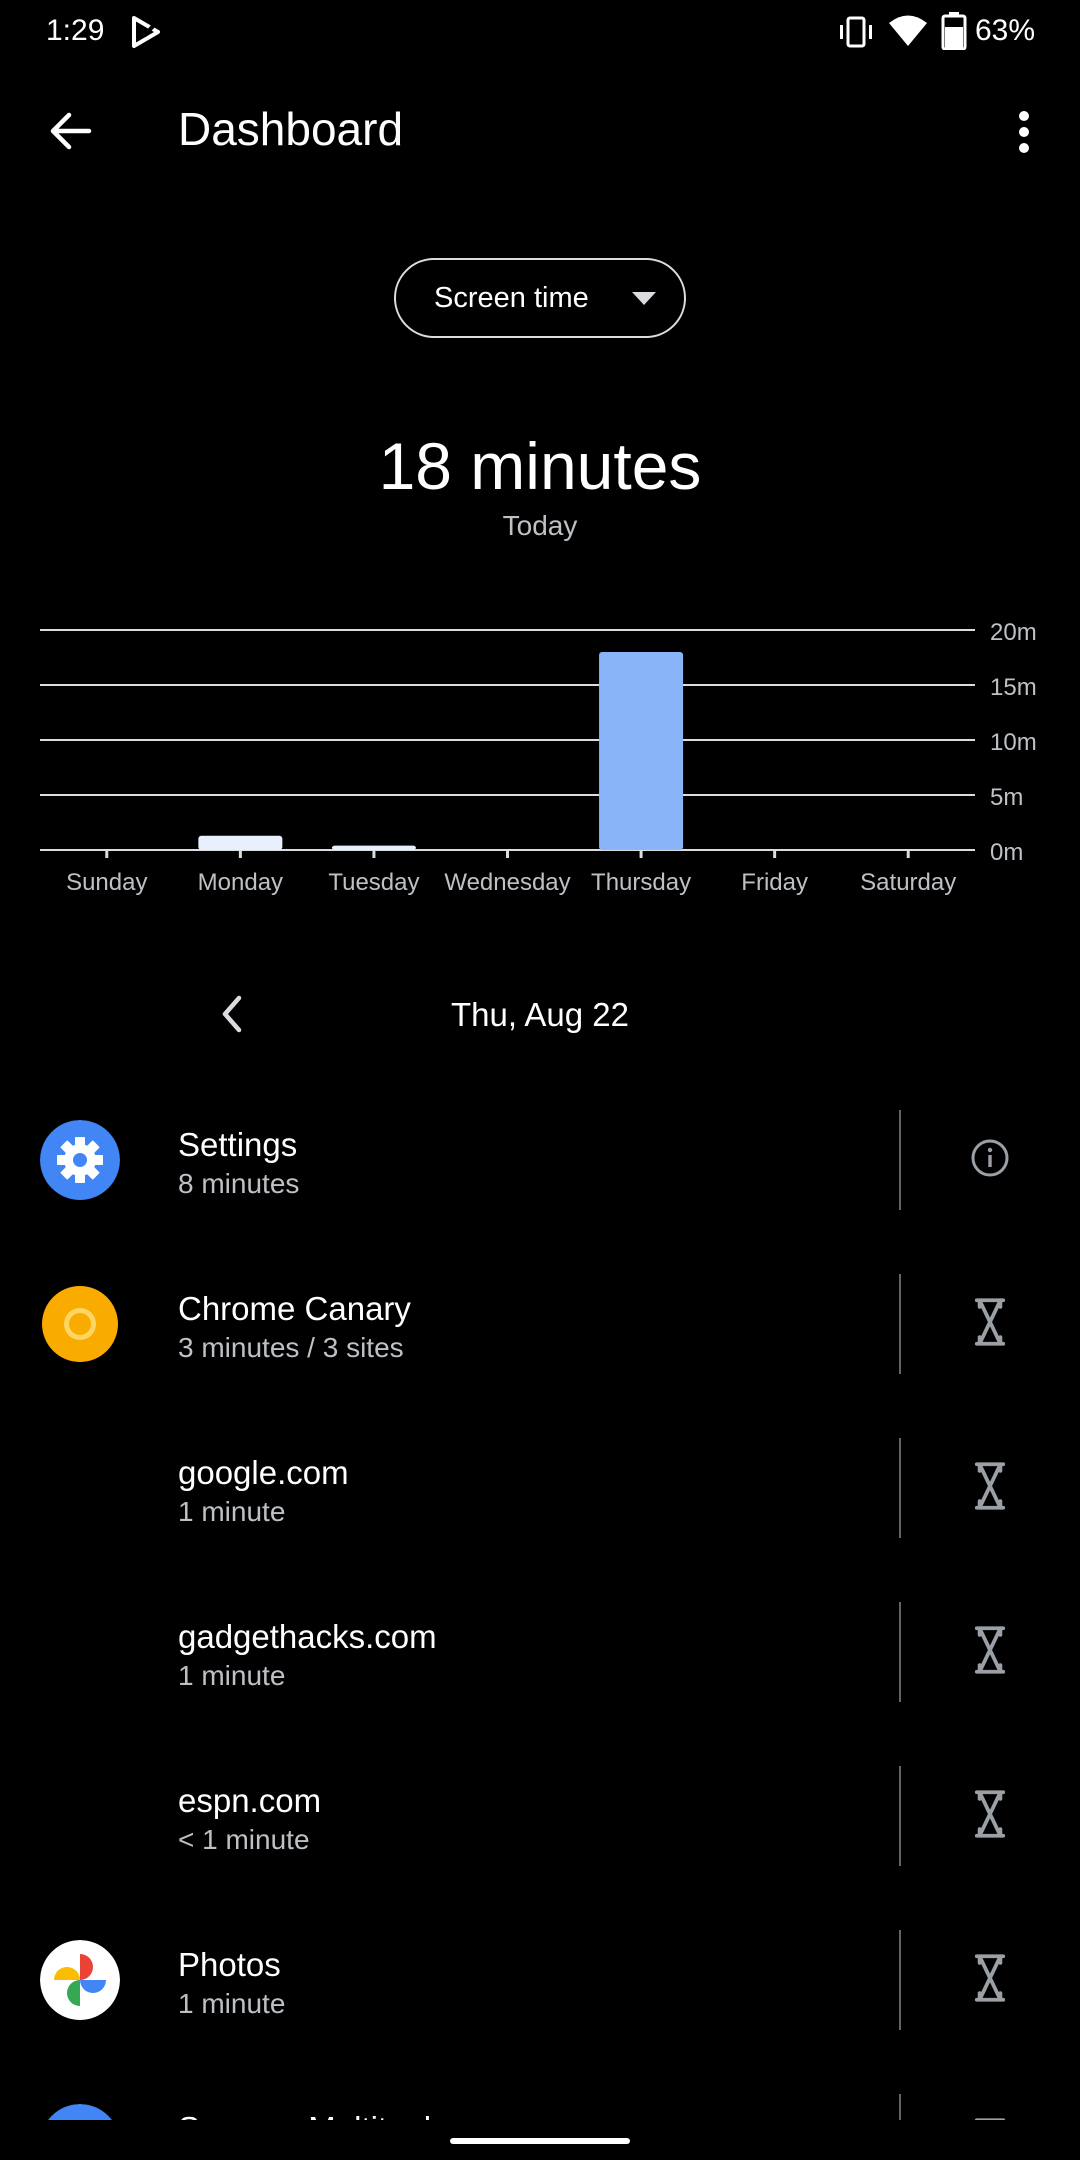 The height and width of the screenshot is (2160, 1080). Describe the element at coordinates (908, 882) in the screenshot. I see `x-tick-label: Saturday` at that location.